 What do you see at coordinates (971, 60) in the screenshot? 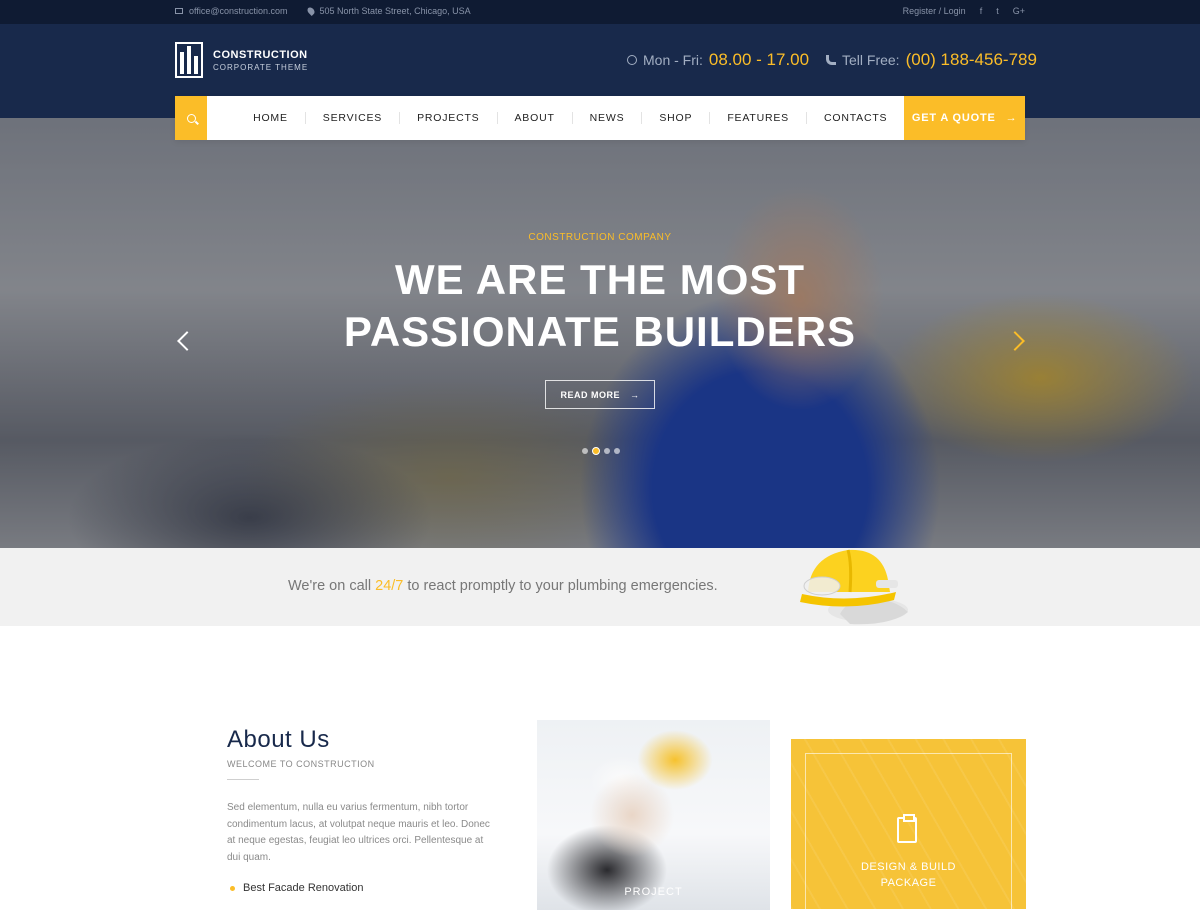
I see `phone-value: (00) 188-456-789` at bounding box center [971, 60].